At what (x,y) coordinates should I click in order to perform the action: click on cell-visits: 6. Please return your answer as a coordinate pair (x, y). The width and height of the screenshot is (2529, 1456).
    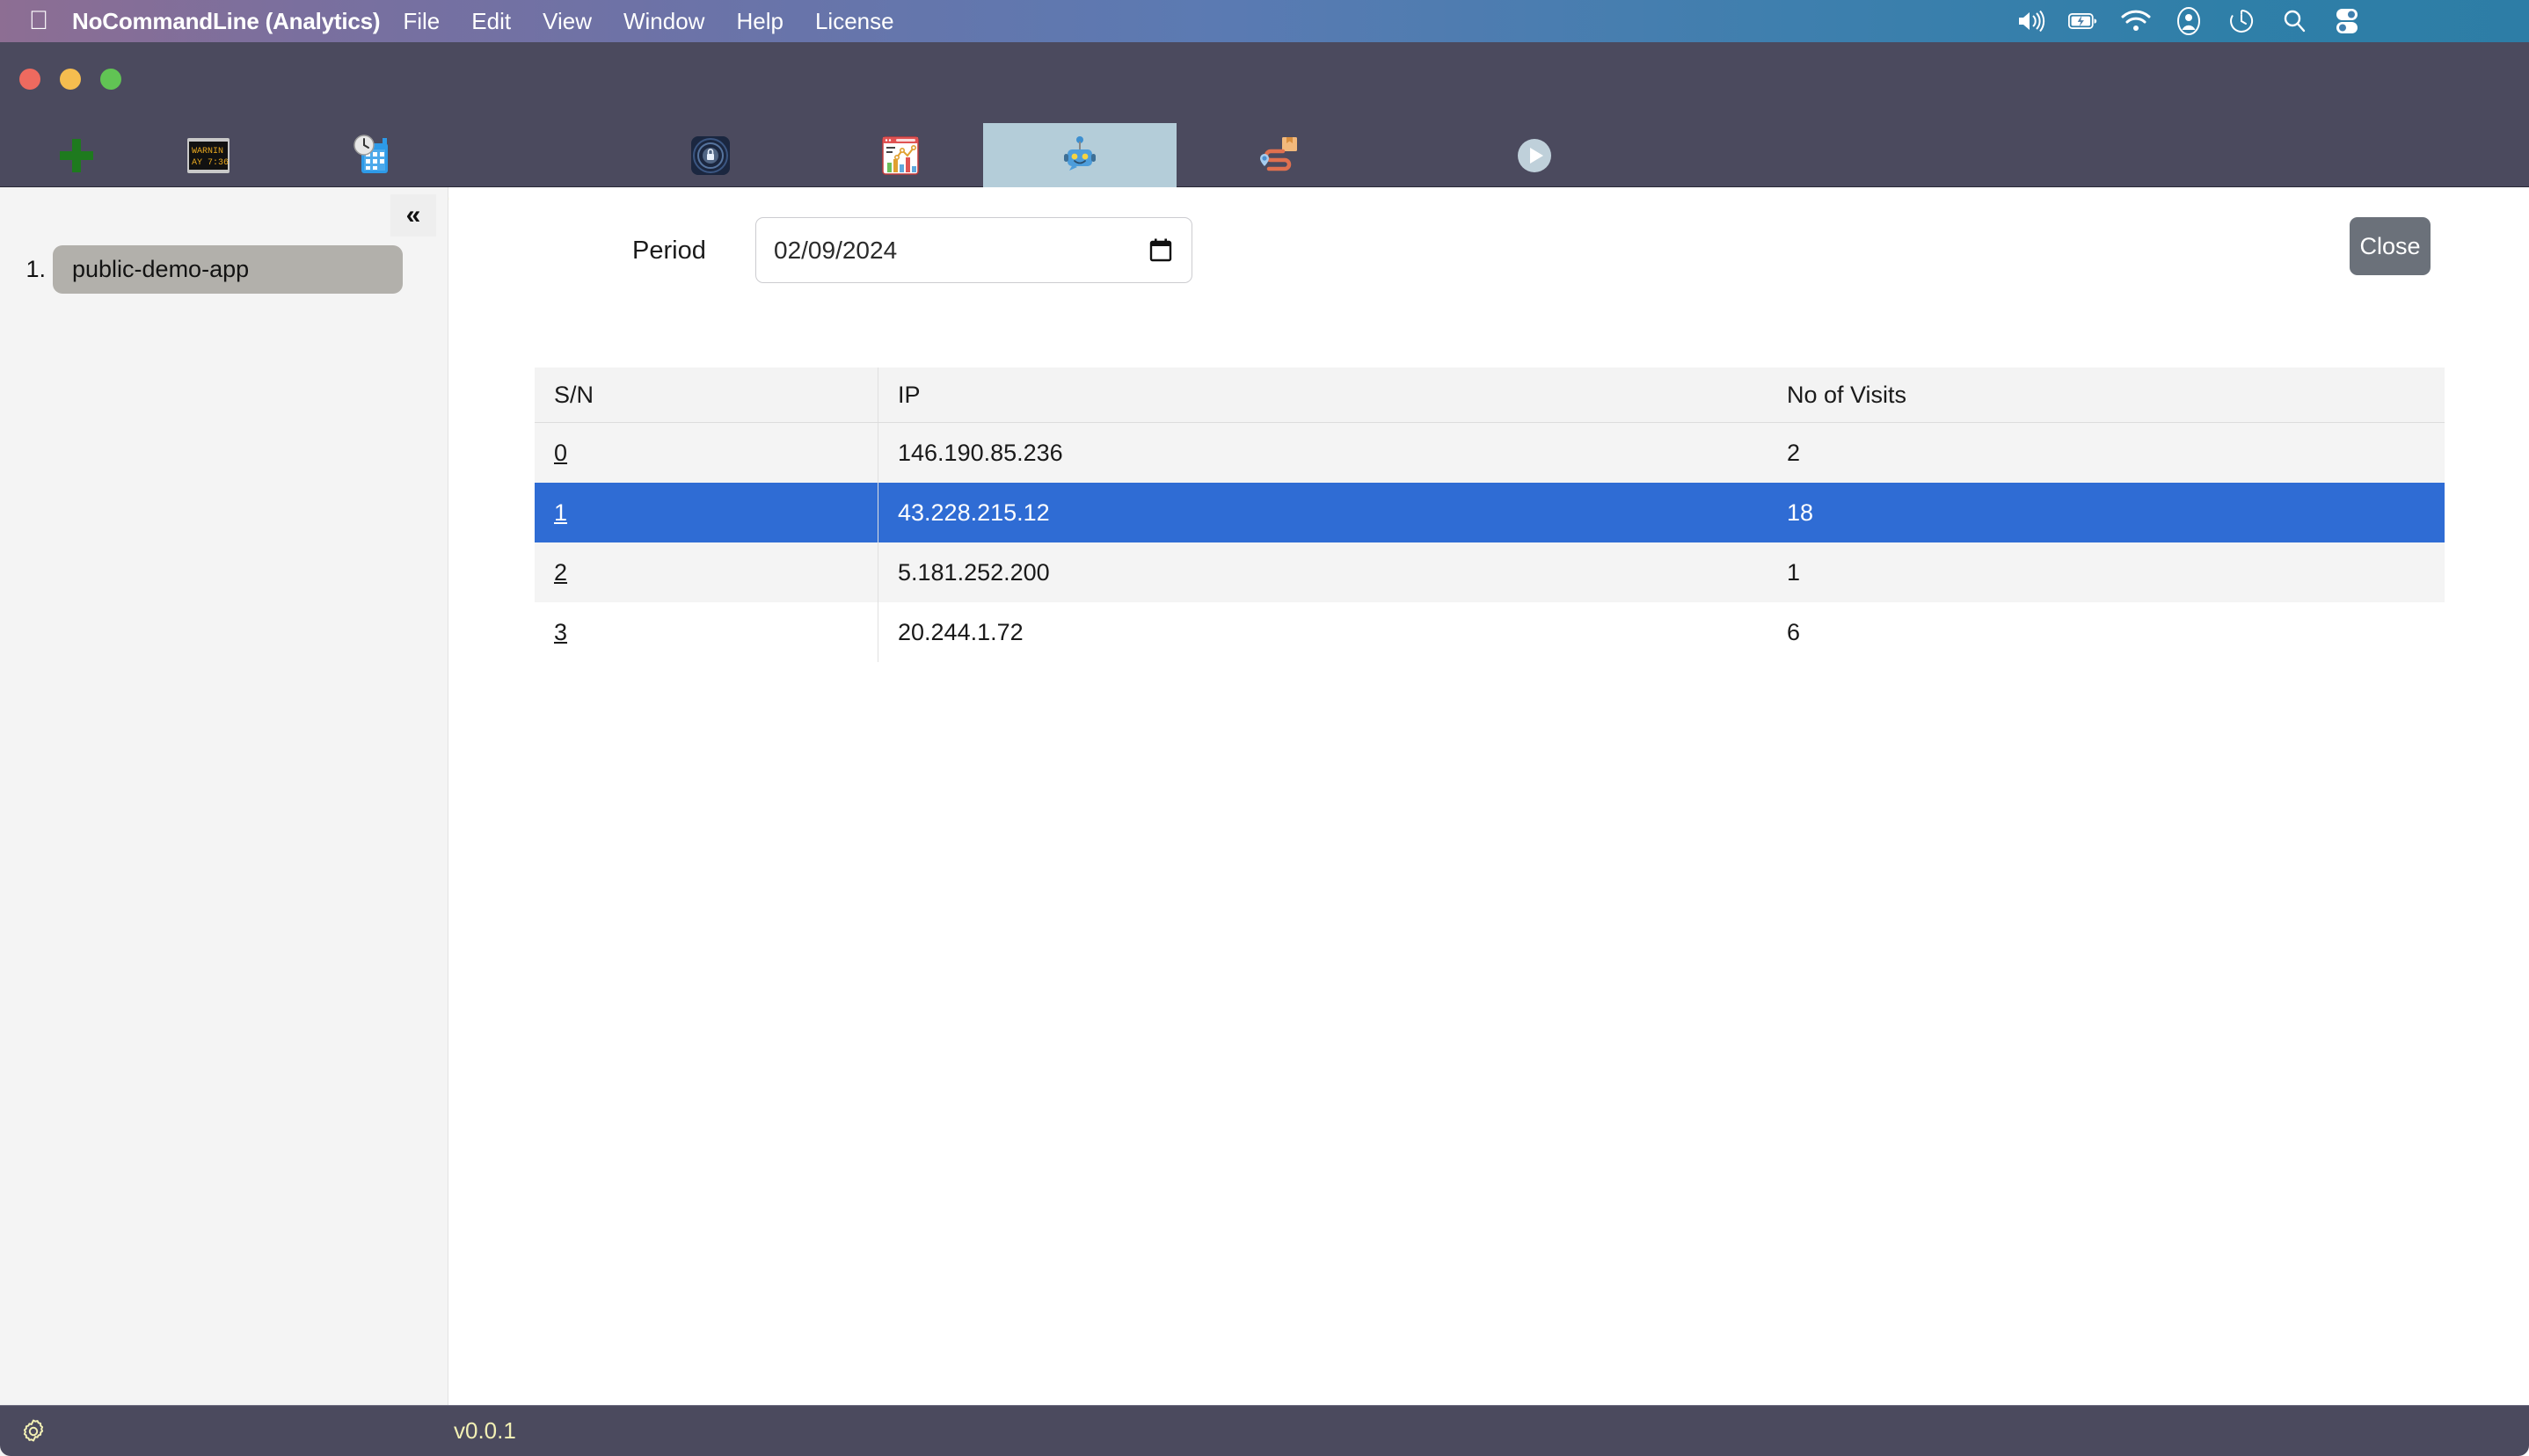
    Looking at the image, I should click on (1794, 631).